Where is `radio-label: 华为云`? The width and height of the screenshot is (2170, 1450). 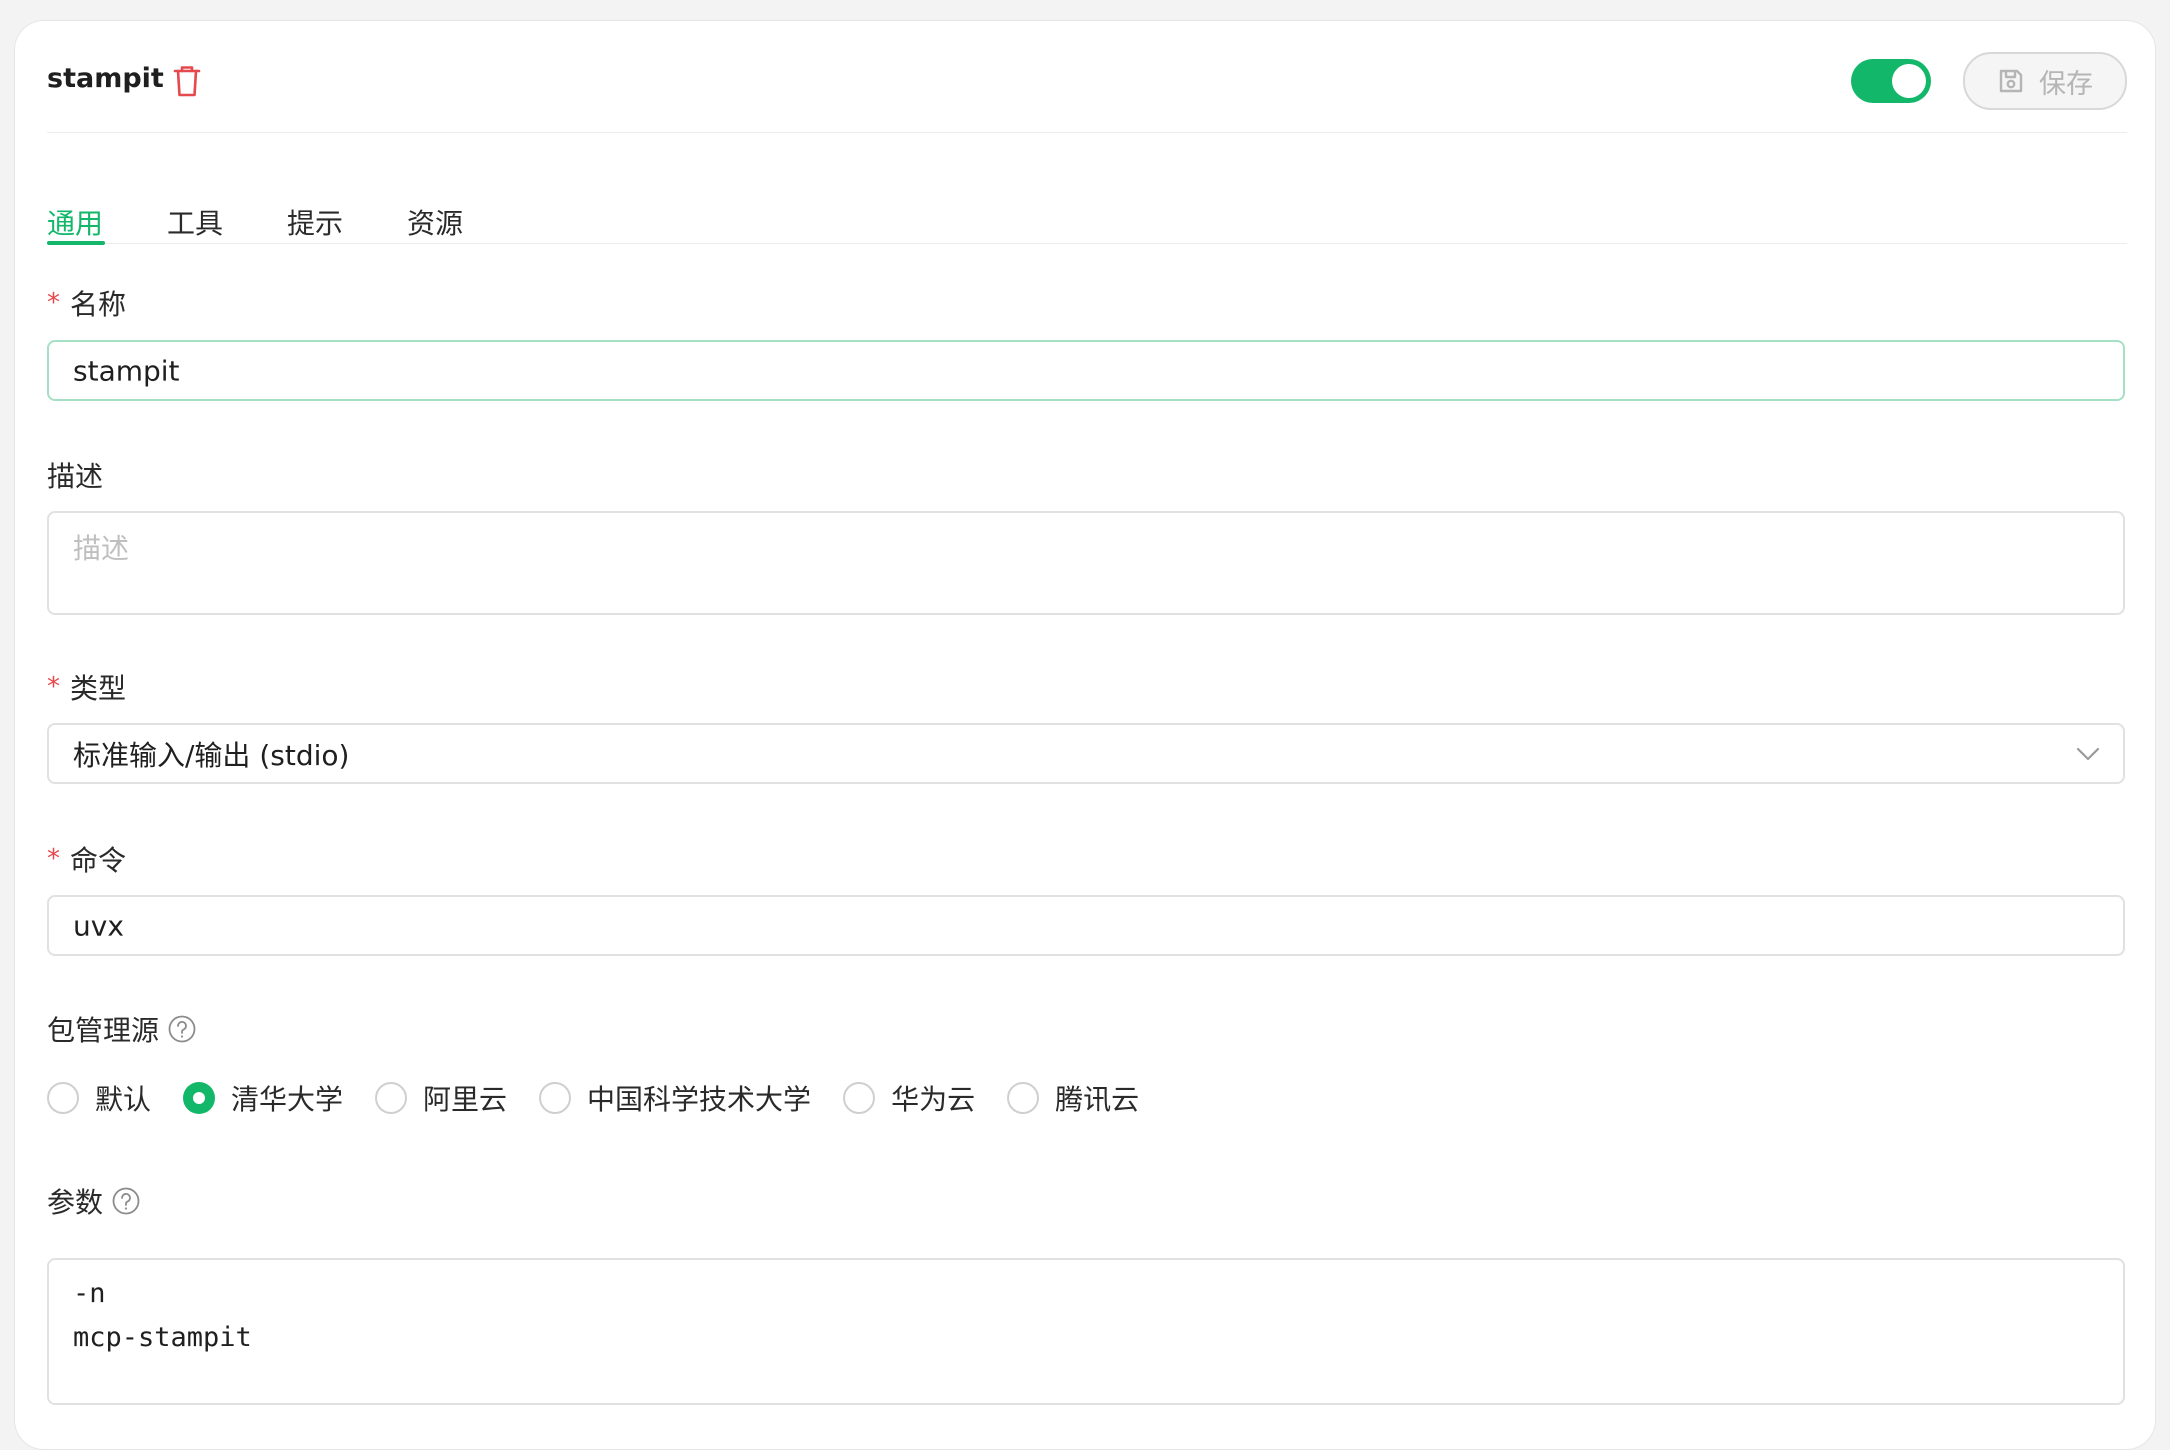
radio-label: 华为云 is located at coordinates (933, 1099).